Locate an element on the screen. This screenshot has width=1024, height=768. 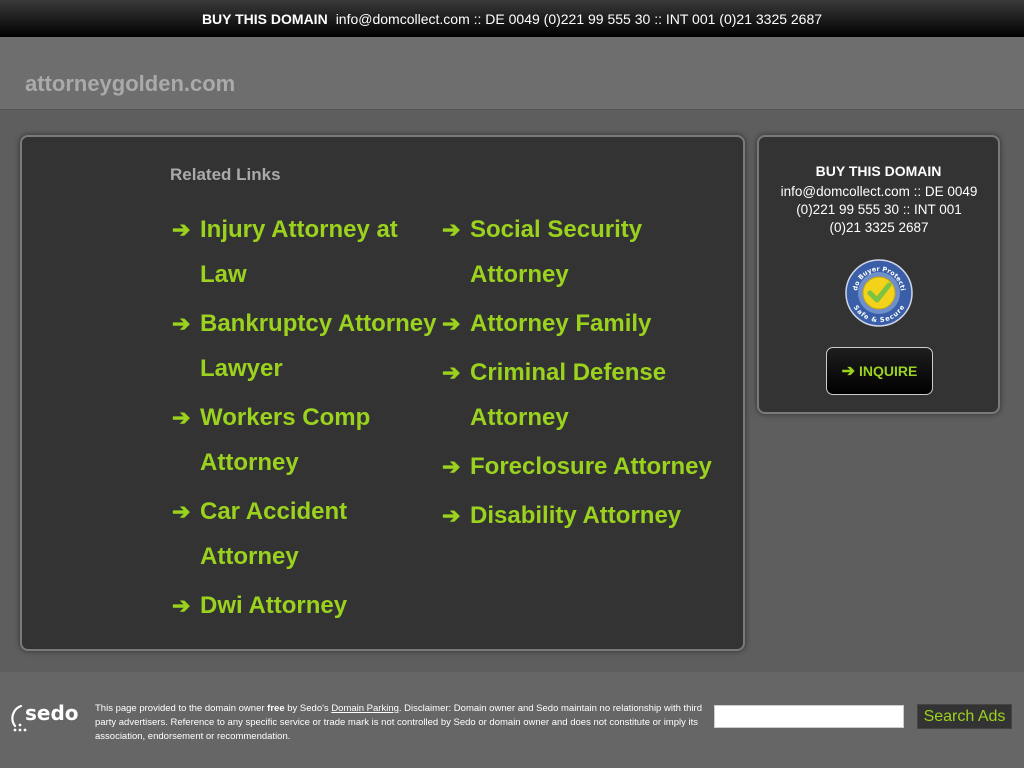
related-link: ➔ Car Accident Attorney is located at coordinates (307, 534).